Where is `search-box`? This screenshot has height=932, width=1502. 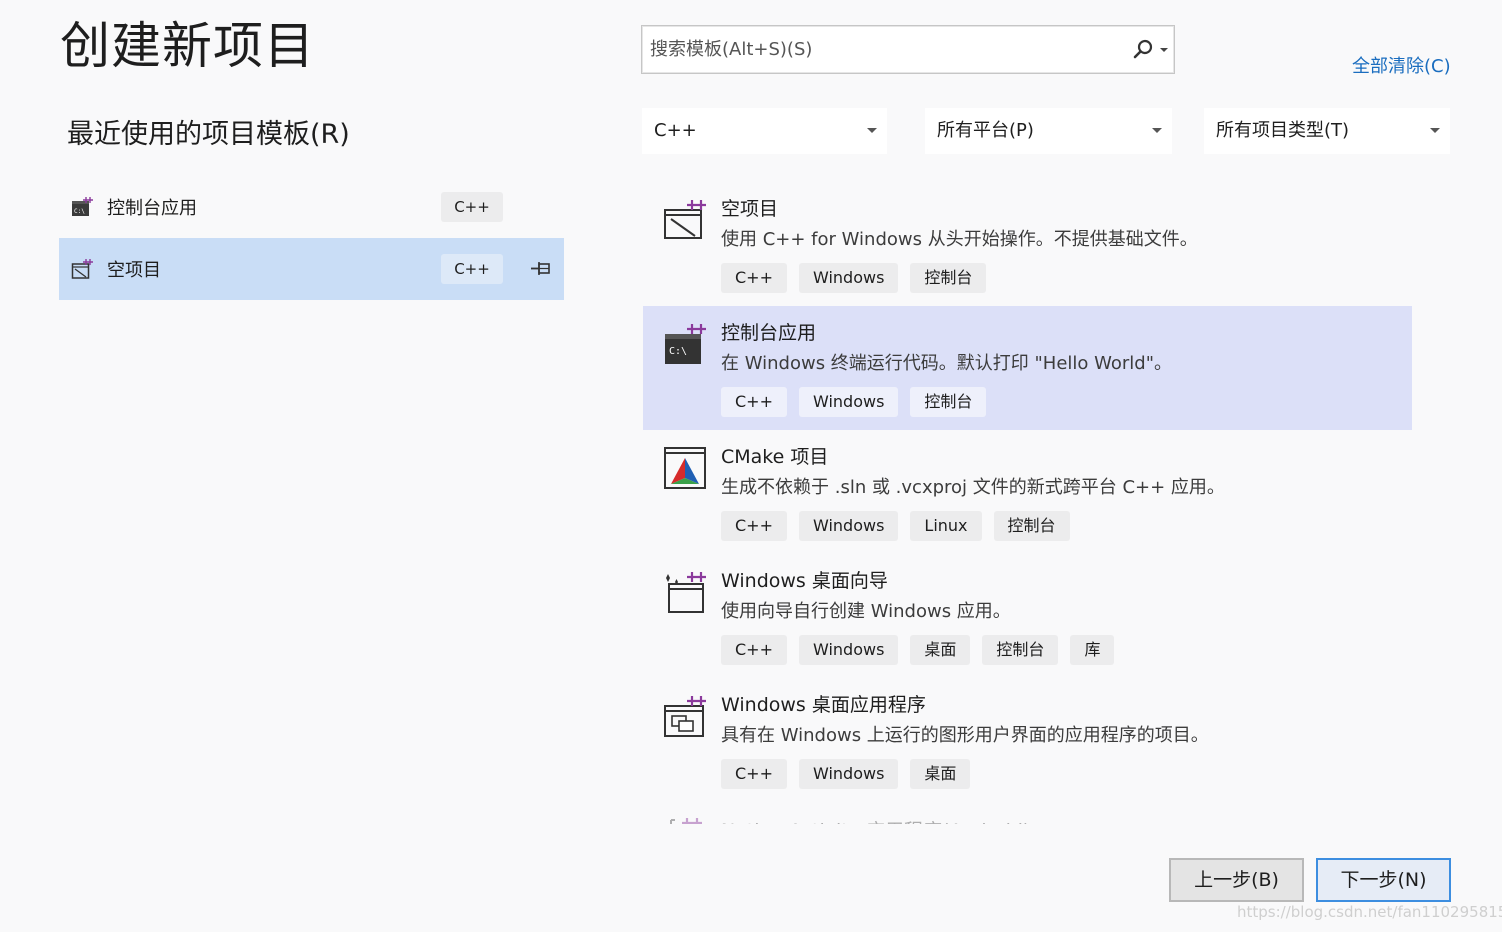 search-box is located at coordinates (908, 49).